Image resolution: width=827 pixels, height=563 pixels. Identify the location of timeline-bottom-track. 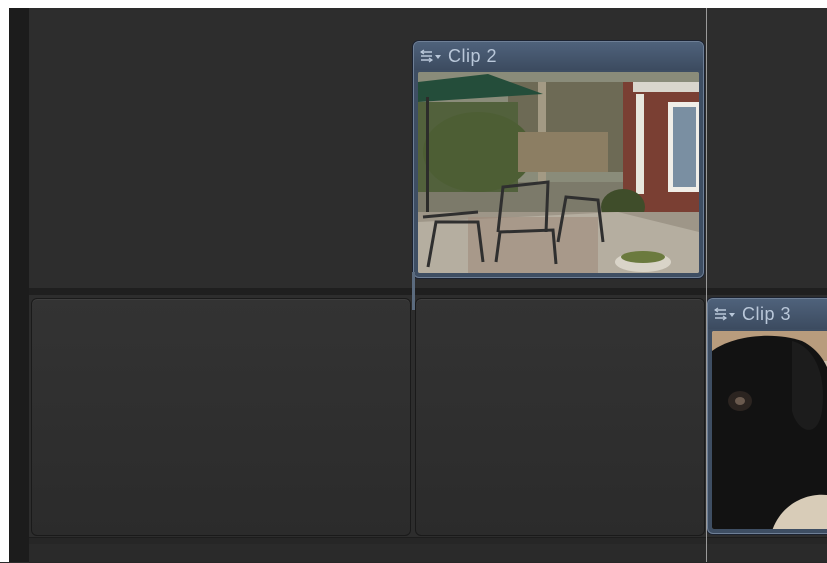
(428, 550).